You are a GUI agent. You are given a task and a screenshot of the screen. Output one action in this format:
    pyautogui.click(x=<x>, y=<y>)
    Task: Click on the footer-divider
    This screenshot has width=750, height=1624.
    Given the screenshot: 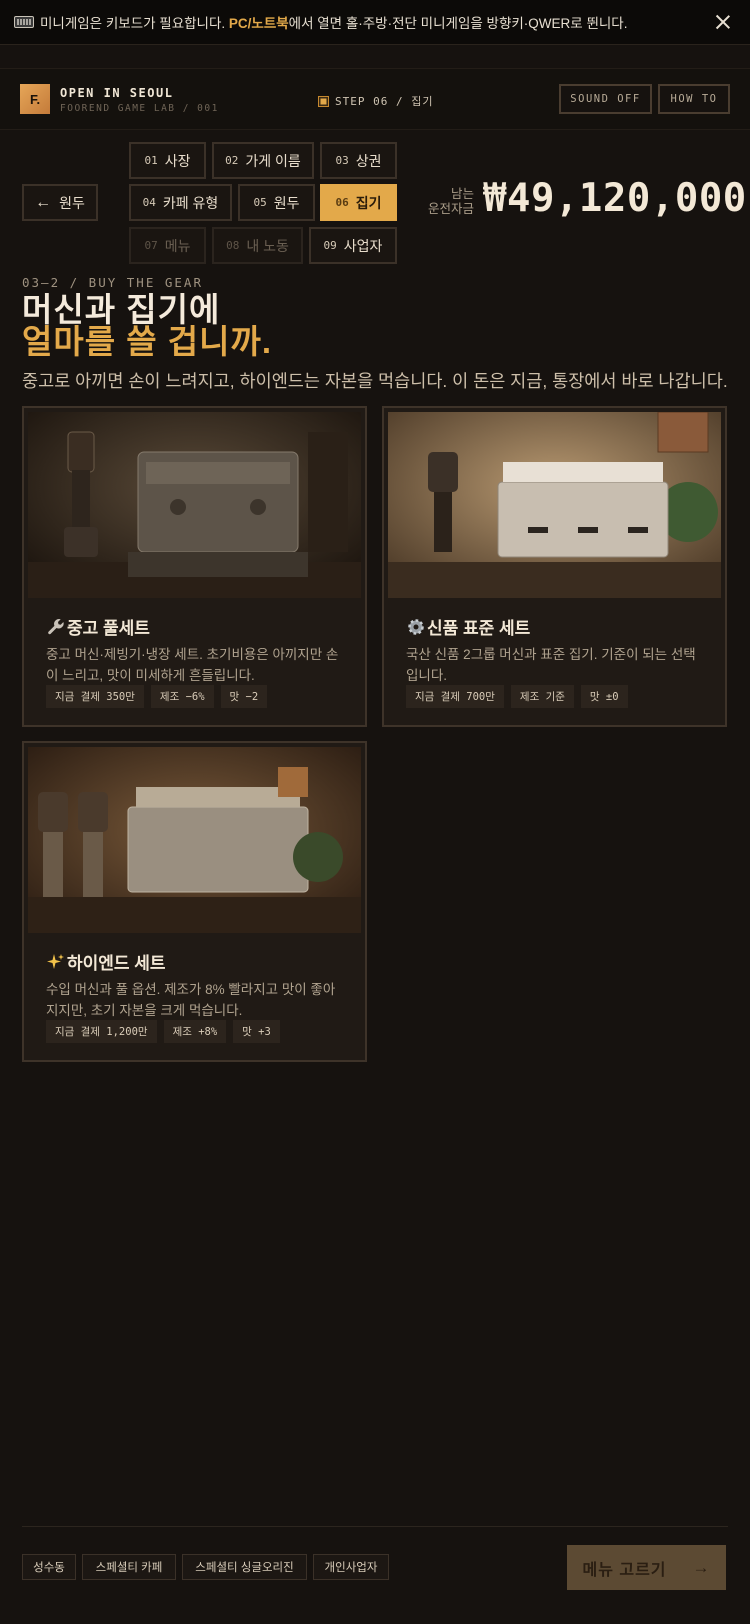 What is the action you would take?
    pyautogui.click(x=375, y=1526)
    